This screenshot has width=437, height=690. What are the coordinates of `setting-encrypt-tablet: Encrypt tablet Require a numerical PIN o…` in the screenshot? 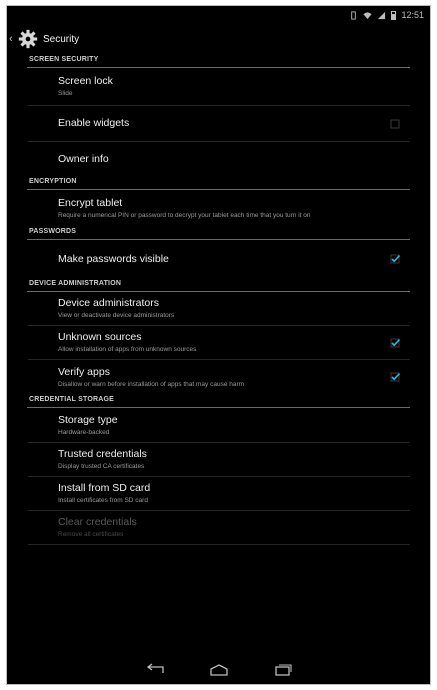 It's located at (219, 208).